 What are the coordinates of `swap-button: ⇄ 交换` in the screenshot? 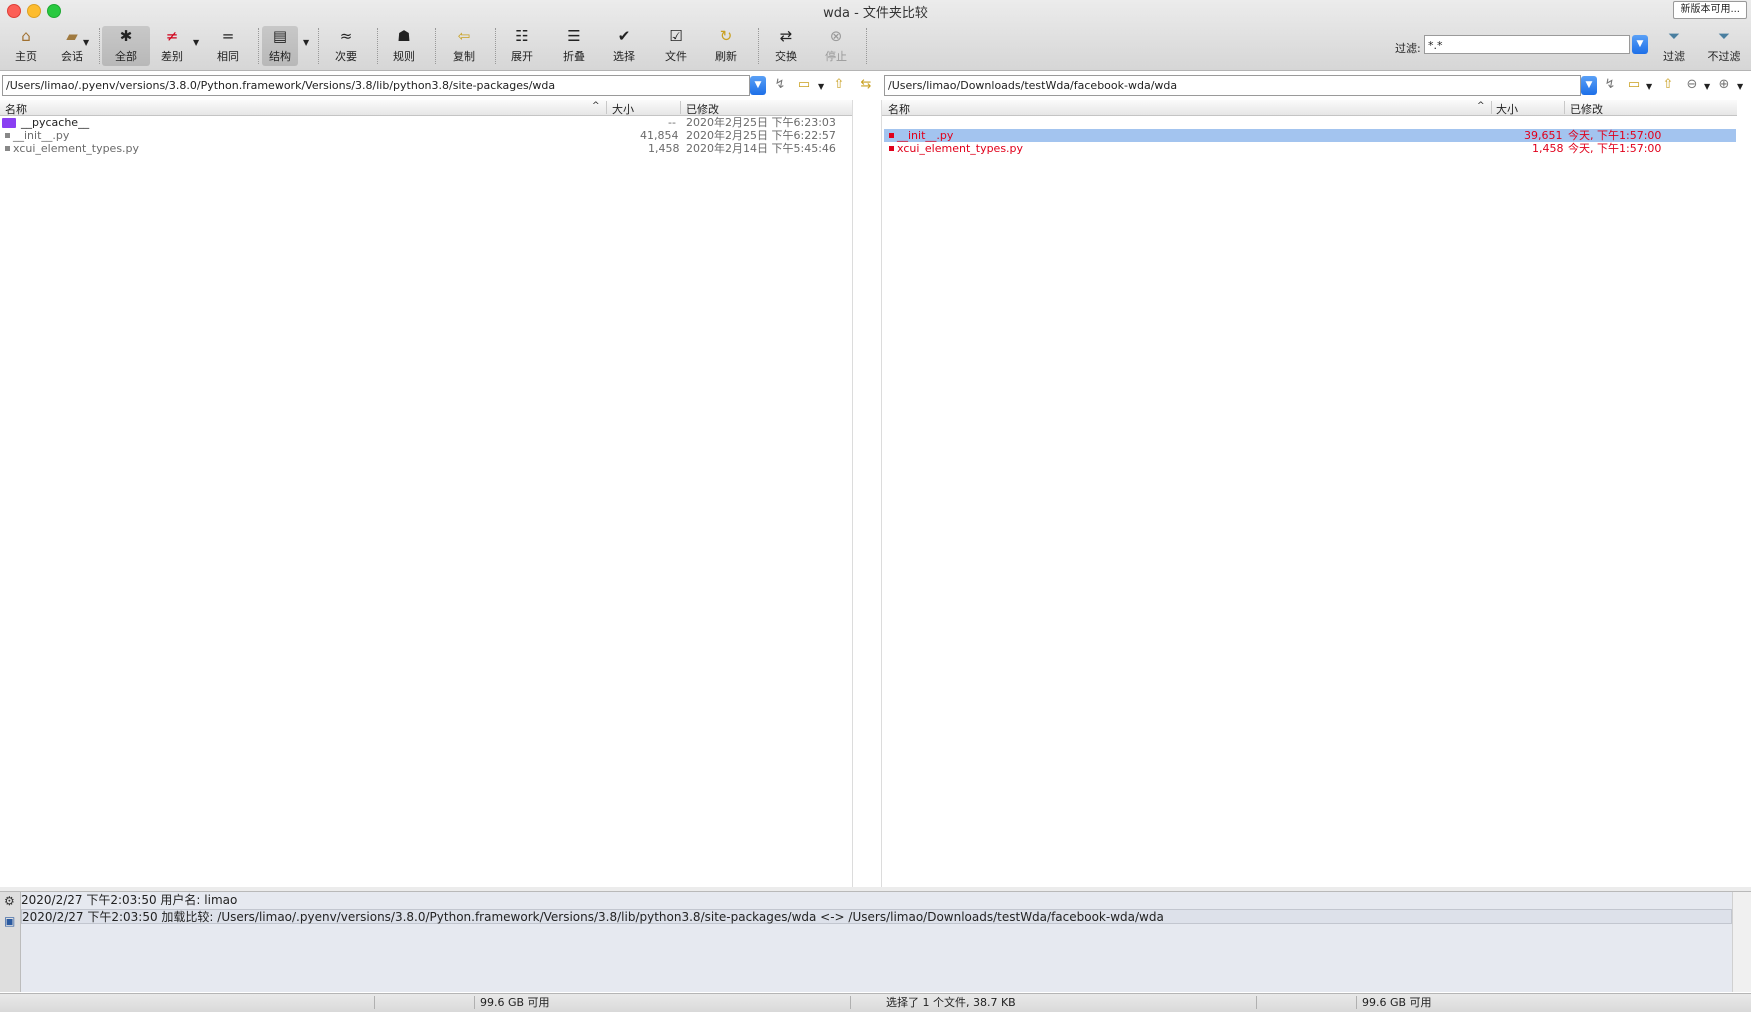 It's located at (786, 46).